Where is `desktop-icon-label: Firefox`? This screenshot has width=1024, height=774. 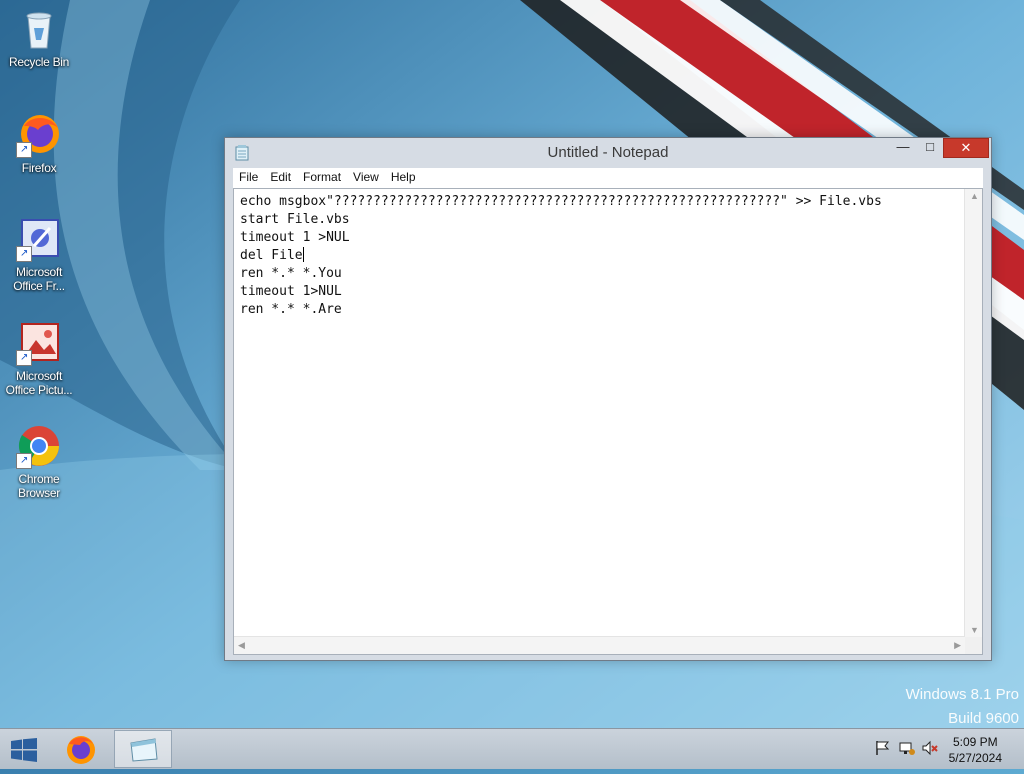
desktop-icon-label: Firefox is located at coordinates (39, 168).